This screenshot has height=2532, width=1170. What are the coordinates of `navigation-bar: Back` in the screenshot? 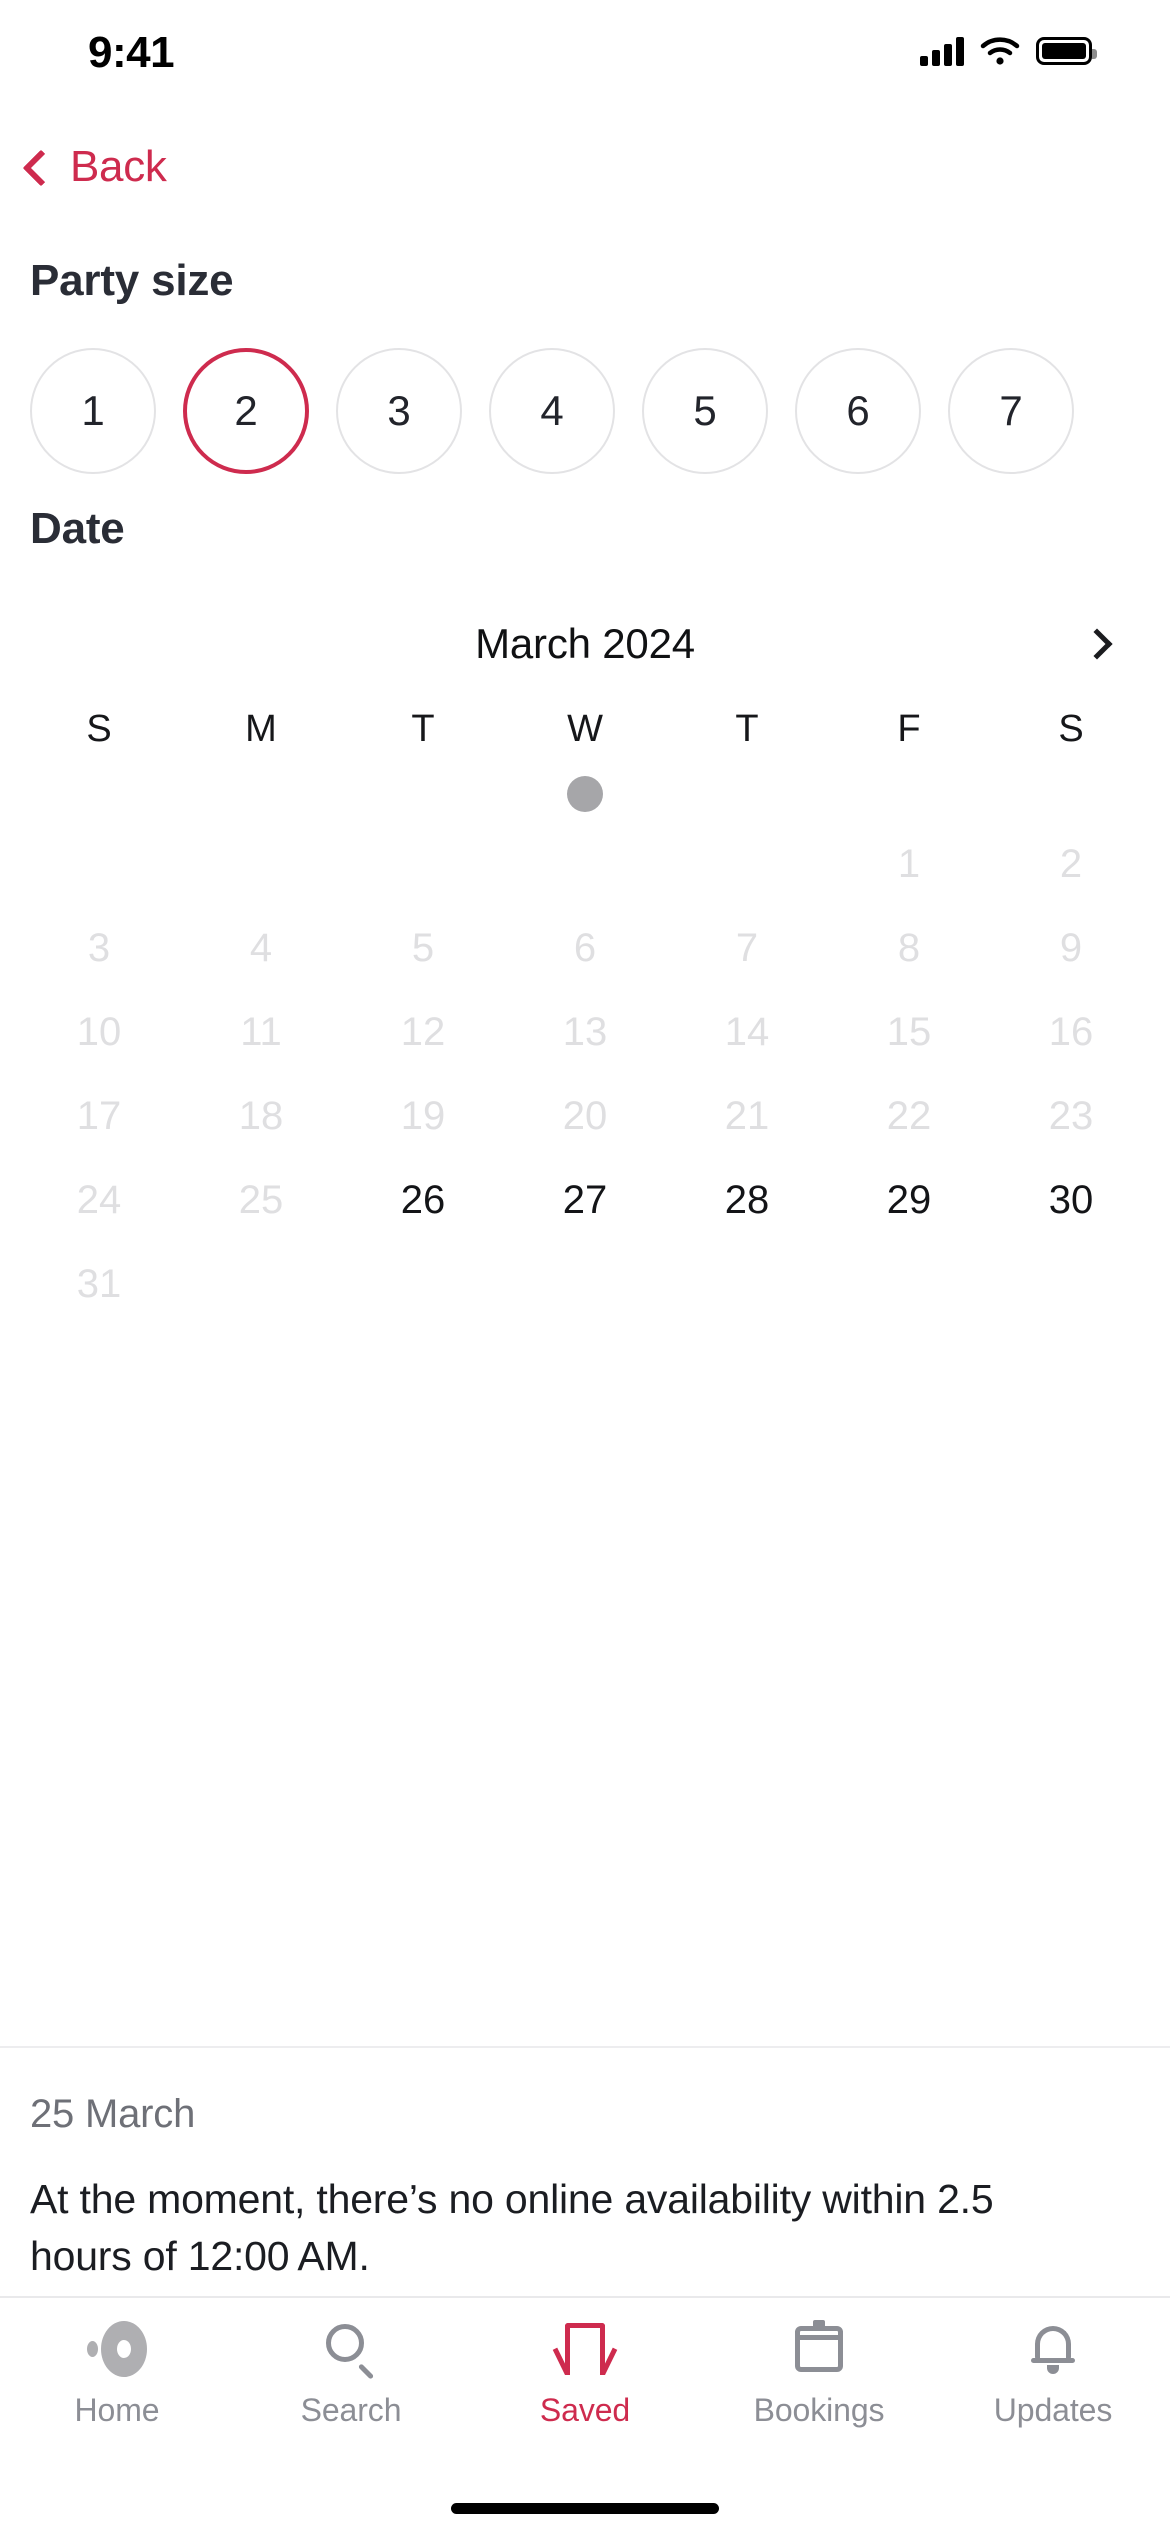 It's located at (585, 158).